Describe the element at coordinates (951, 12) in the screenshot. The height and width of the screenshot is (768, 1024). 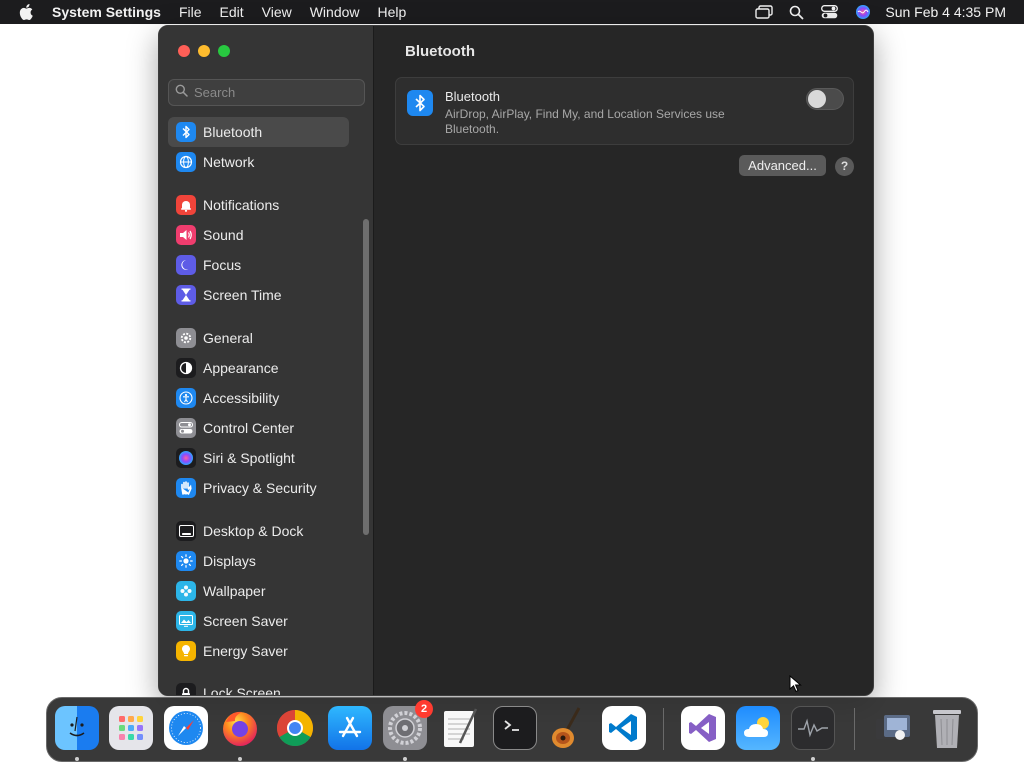
I see `menu-bar-clock: Sun Feb 4 4:35 PM` at that location.